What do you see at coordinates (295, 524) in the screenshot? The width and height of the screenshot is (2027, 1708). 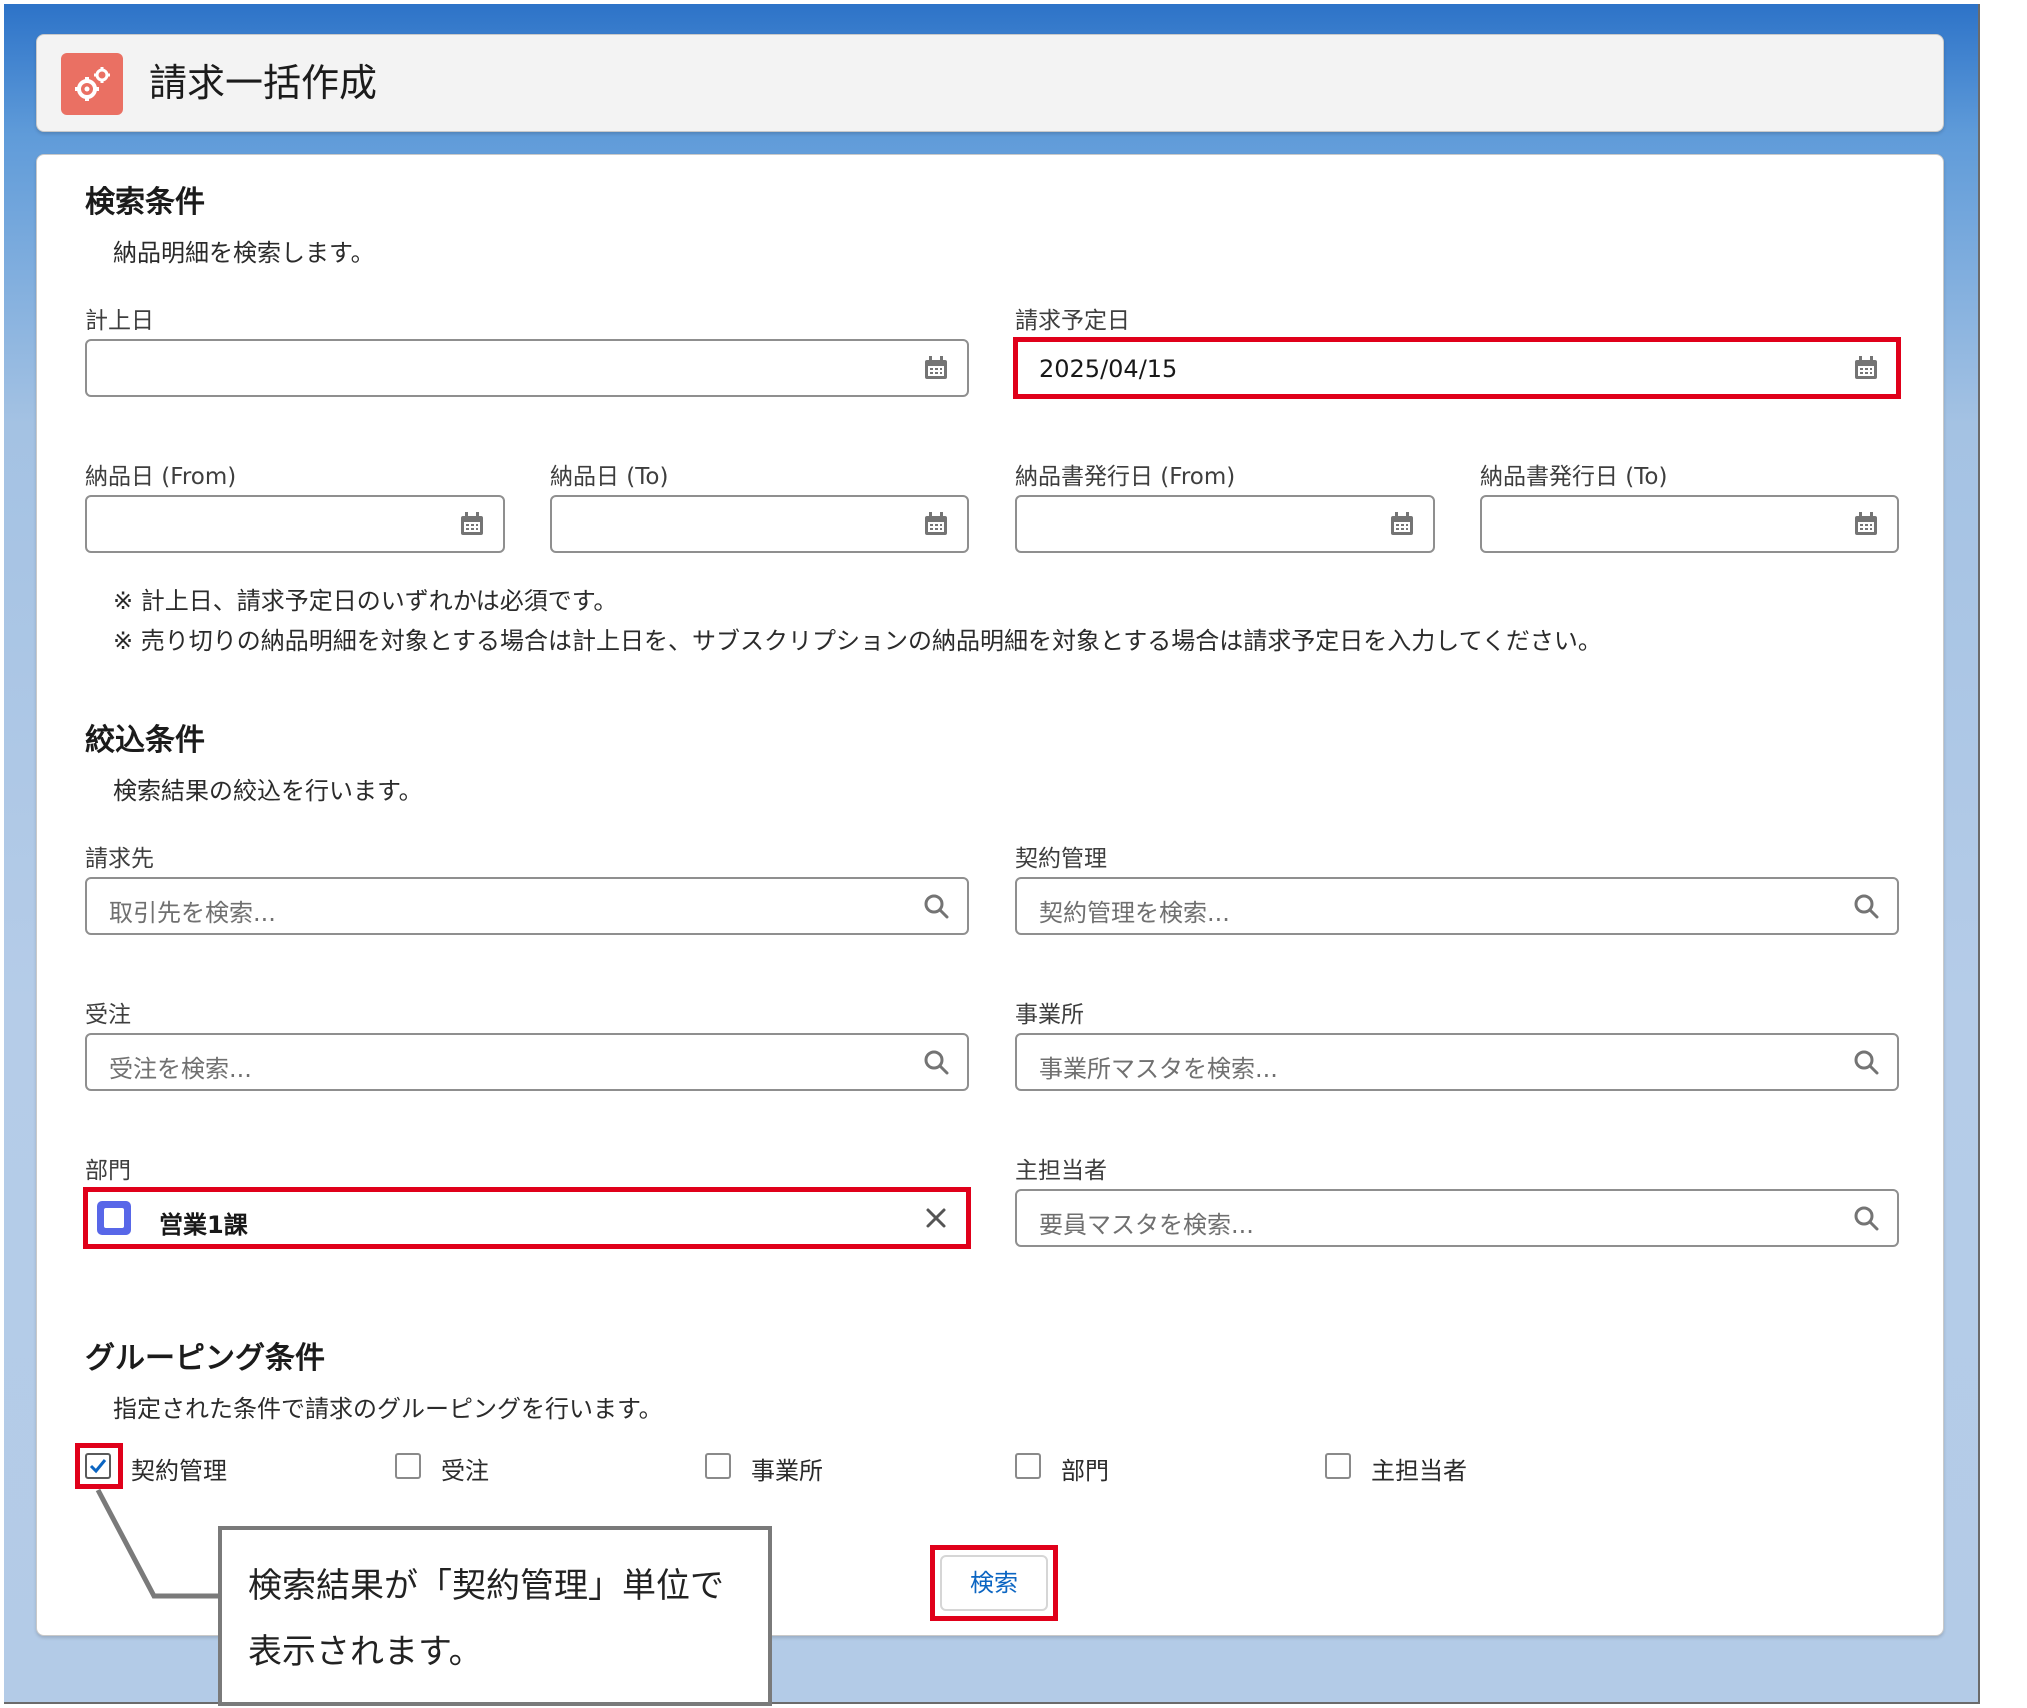 I see `delivery-date-from-field` at bounding box center [295, 524].